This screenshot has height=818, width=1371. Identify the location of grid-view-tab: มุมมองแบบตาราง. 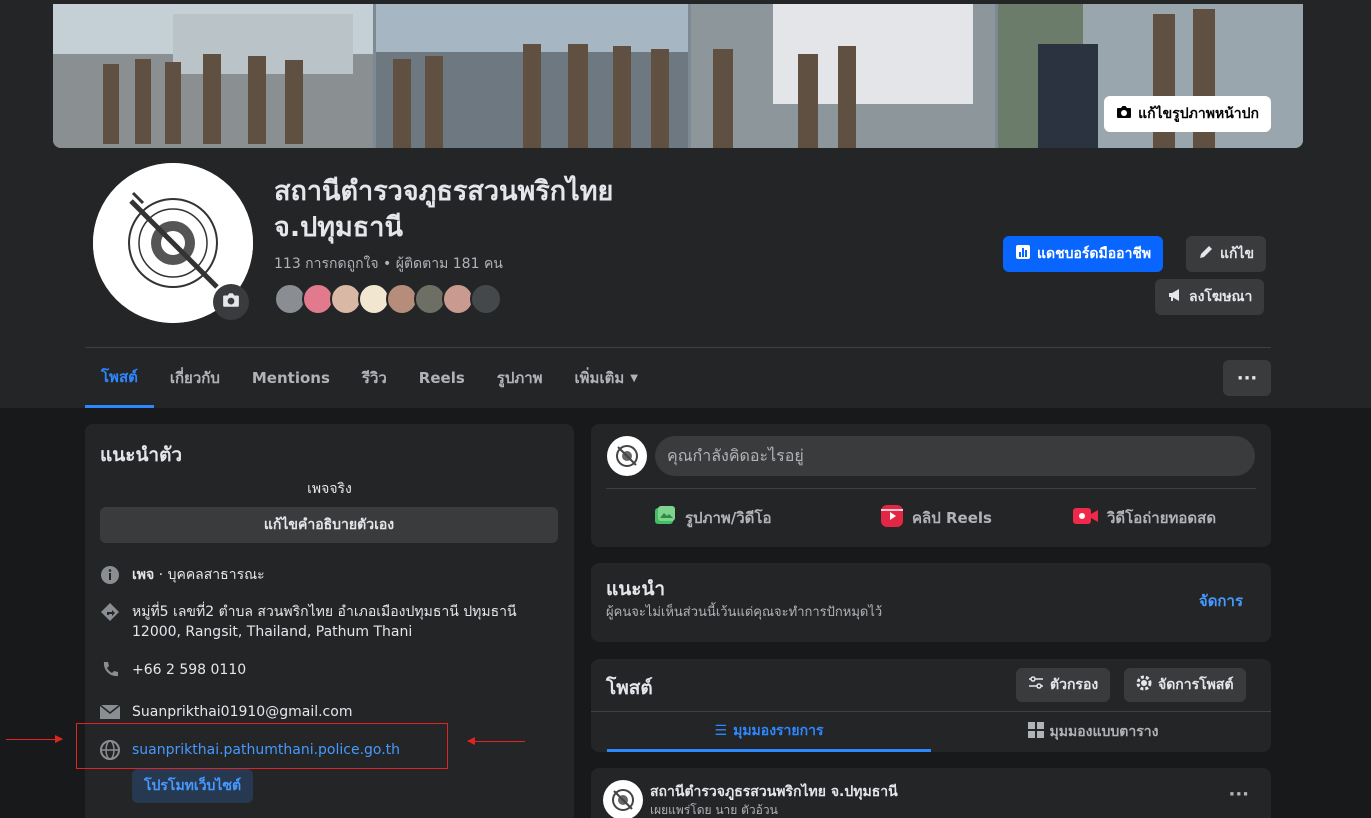
(1093, 732).